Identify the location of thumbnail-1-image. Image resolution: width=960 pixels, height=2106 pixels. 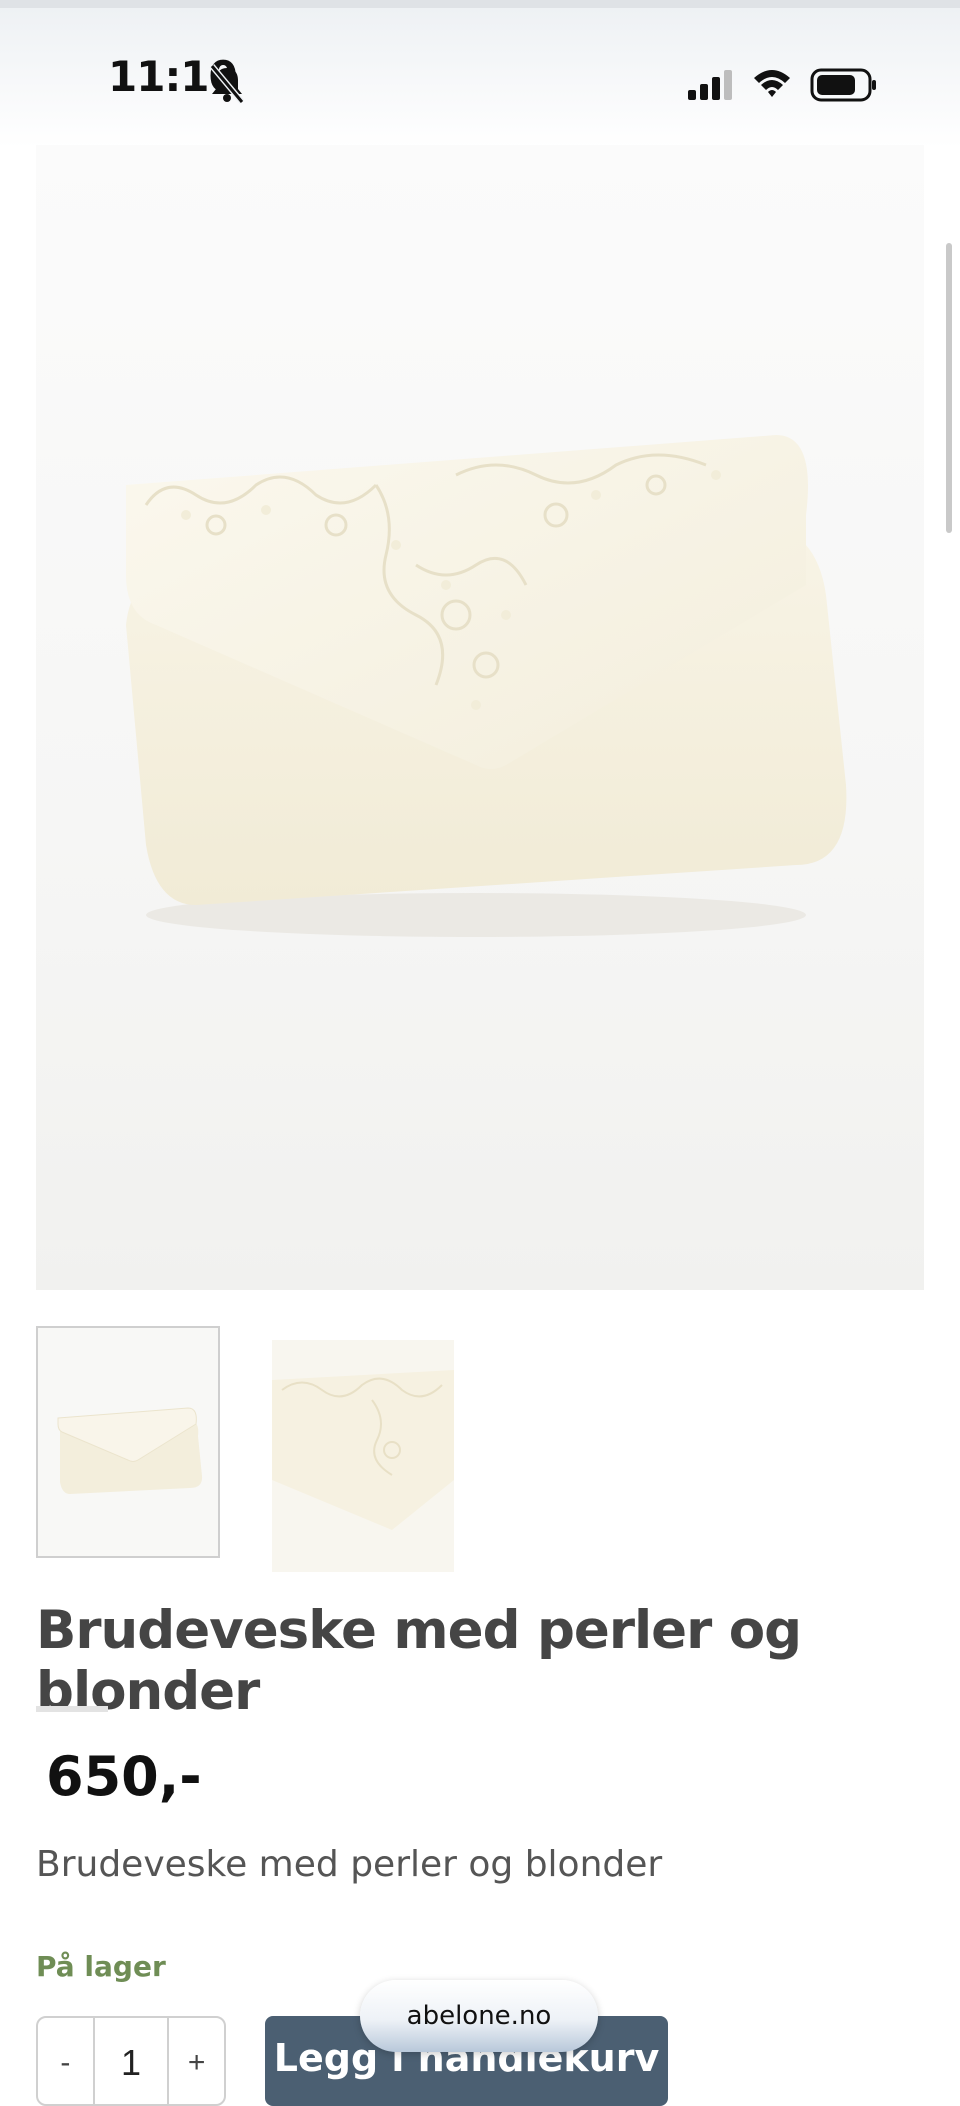
(128, 1442).